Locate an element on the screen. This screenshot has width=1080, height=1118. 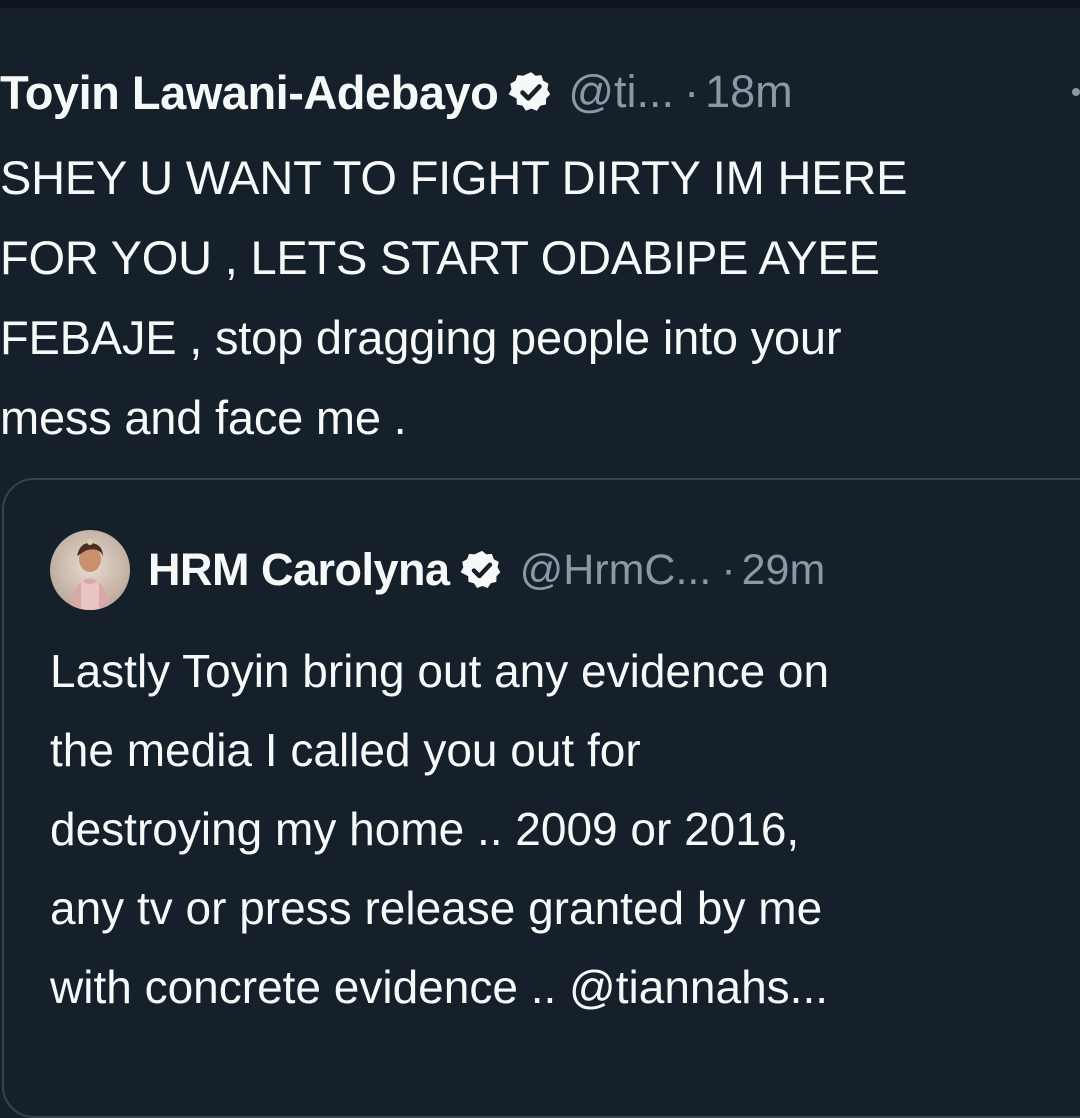
tweet-header: Toyin Lawani-Adebayo @ti... · 18m is located at coordinates (396, 92).